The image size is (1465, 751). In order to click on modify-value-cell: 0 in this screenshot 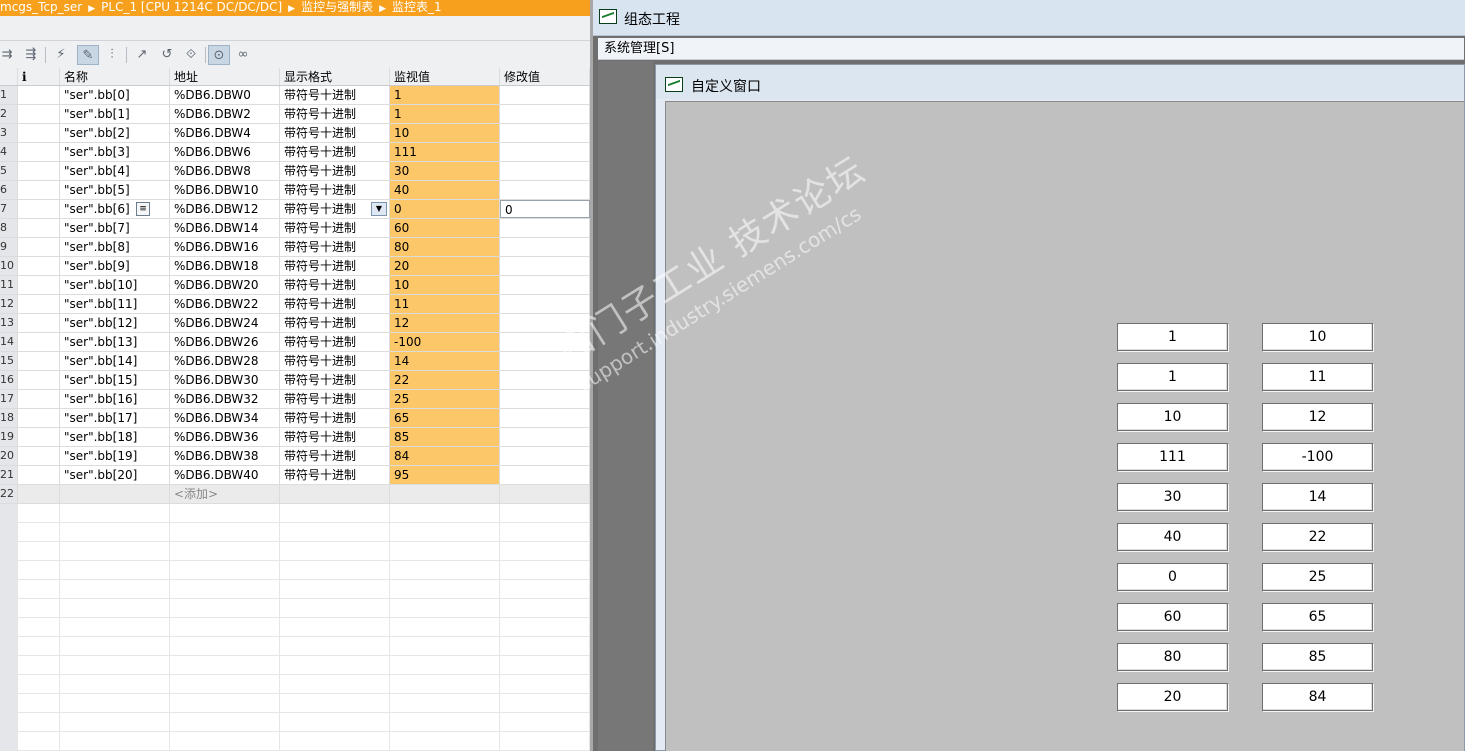, I will do `click(545, 209)`.